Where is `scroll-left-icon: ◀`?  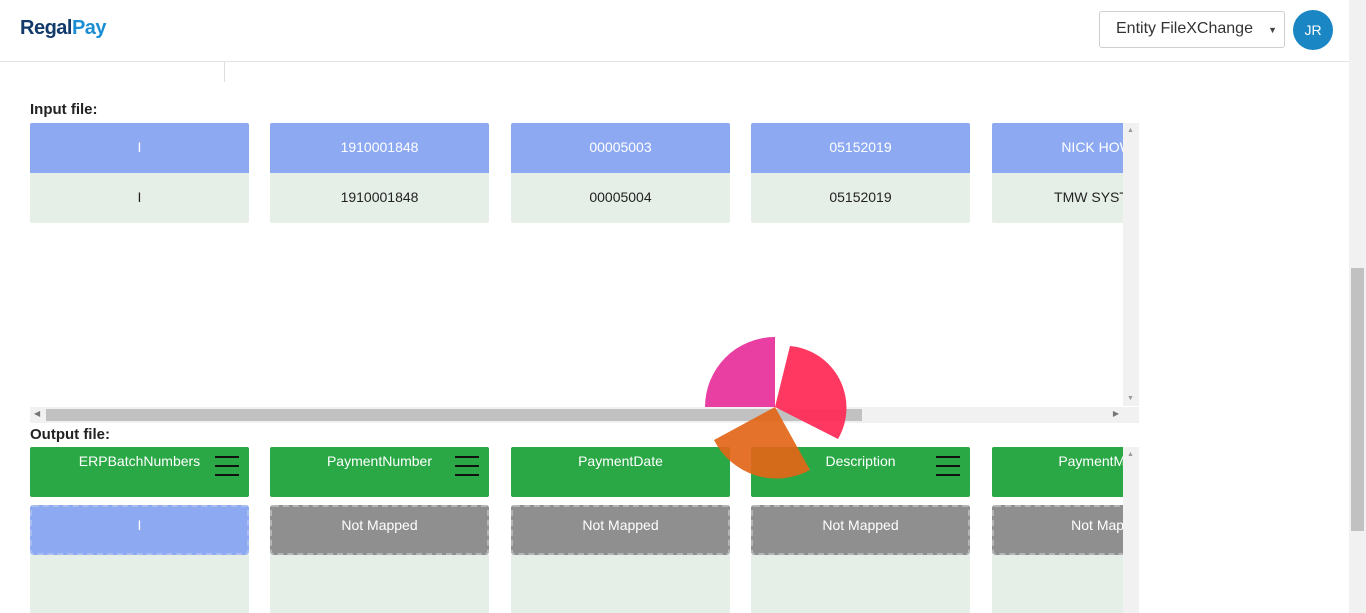
scroll-left-icon: ◀ is located at coordinates (37, 413).